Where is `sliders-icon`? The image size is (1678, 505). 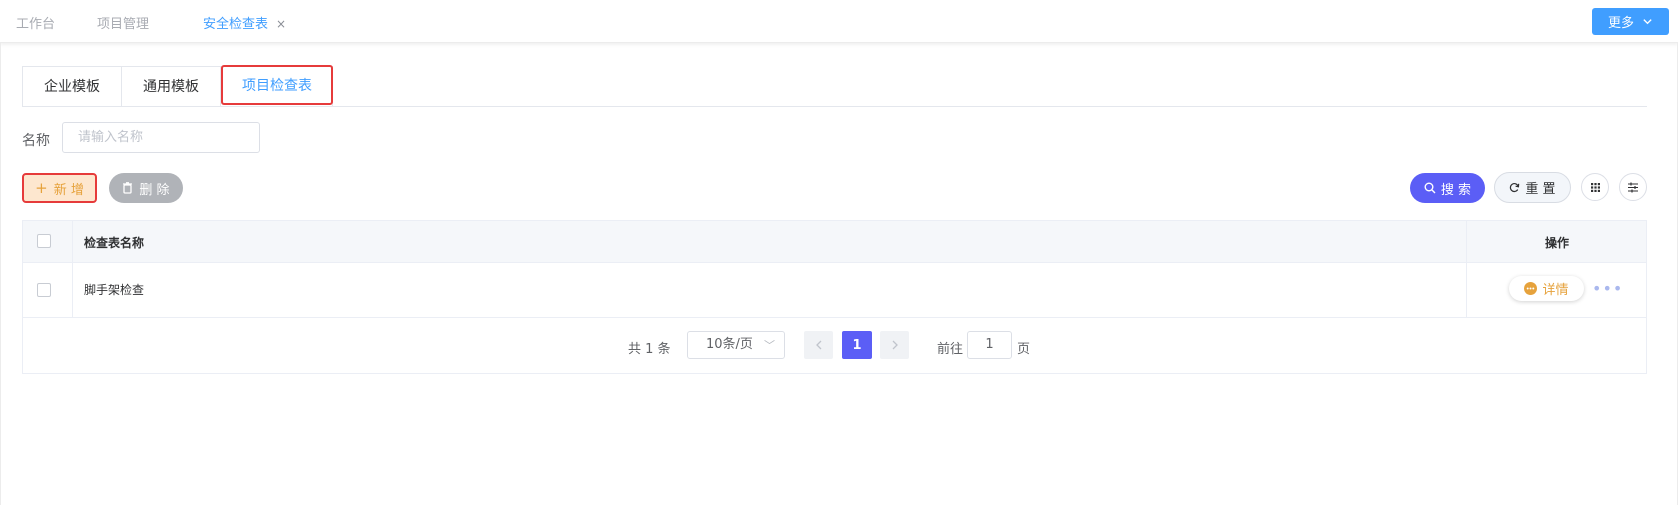
sliders-icon is located at coordinates (1633, 187).